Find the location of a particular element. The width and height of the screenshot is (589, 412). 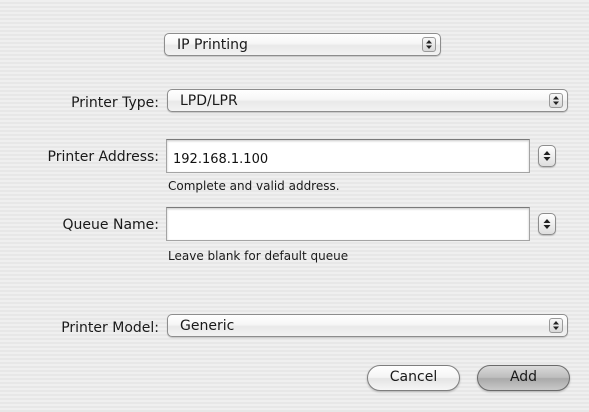

printer-type-label: Printer Type: is located at coordinates (115, 103).